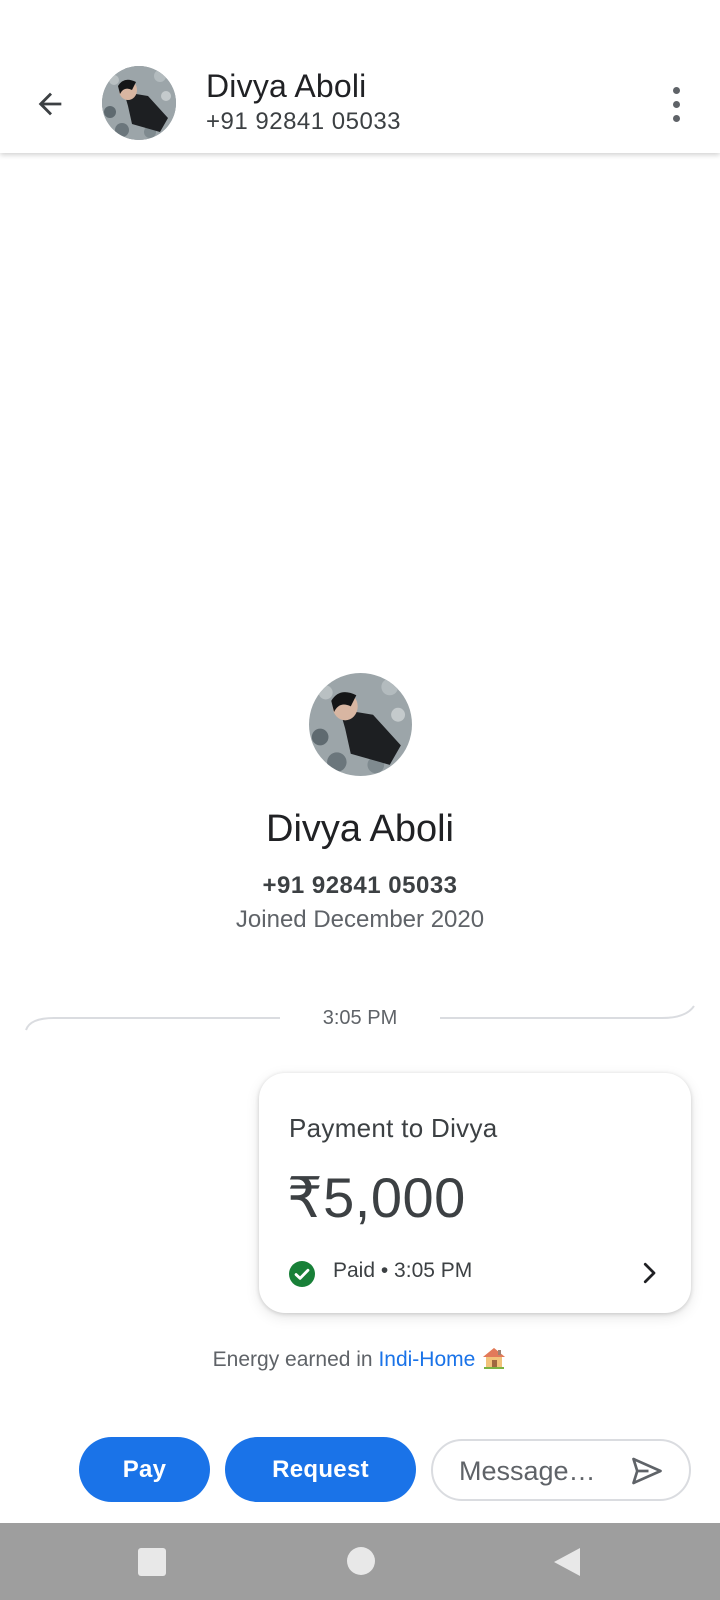  What do you see at coordinates (360, 829) in the screenshot?
I see `profile-name: Divya Aboli` at bounding box center [360, 829].